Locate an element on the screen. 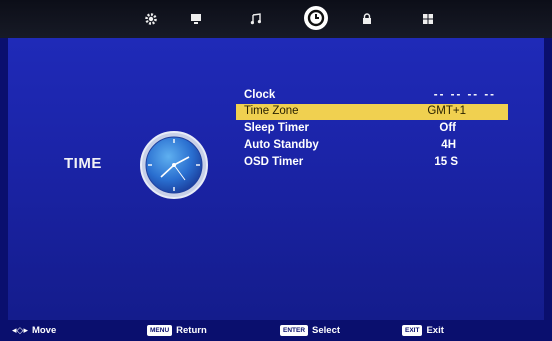 This screenshot has height=341, width=552. menu-item-value: GMT+1 is located at coordinates (446, 111).